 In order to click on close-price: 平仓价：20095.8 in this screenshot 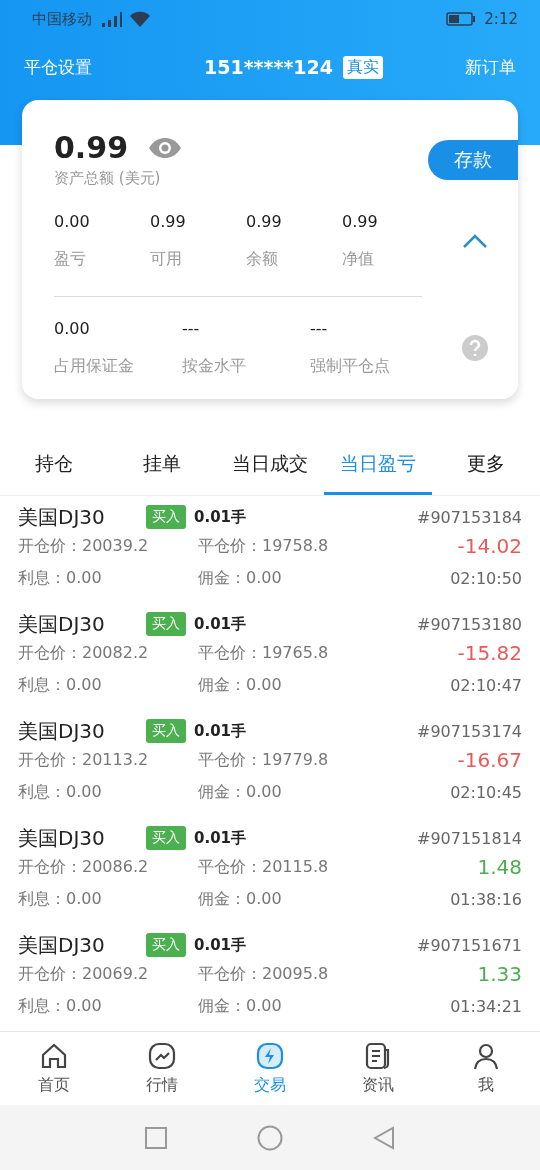, I will do `click(264, 974)`.